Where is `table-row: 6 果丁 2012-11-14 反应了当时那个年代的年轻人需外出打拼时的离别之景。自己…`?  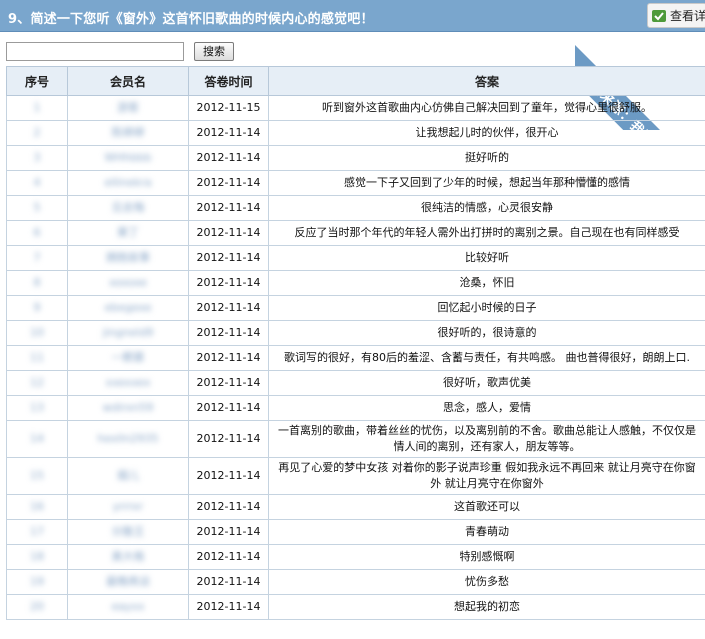
table-row: 6 果丁 2012-11-14 反应了当时那个年代的年轻人需外出打拼时的离别之景。自己… is located at coordinates (355, 233).